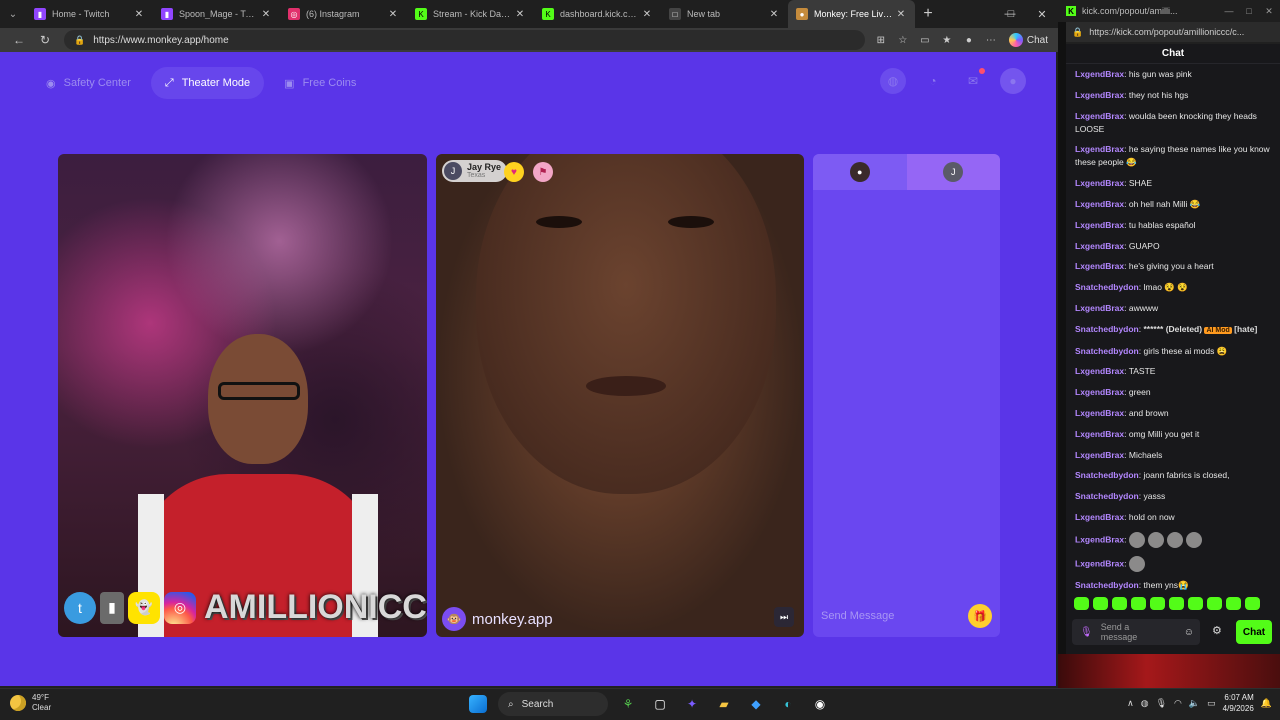  What do you see at coordinates (1194, 703) in the screenshot?
I see `volume-icon: 🔈` at bounding box center [1194, 703].